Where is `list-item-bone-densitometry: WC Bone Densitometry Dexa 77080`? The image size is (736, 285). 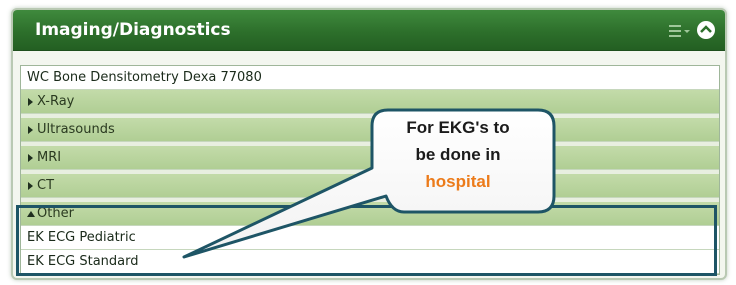
list-item-bone-densitometry: WC Bone Densitometry Dexa 77080 is located at coordinates (370, 78).